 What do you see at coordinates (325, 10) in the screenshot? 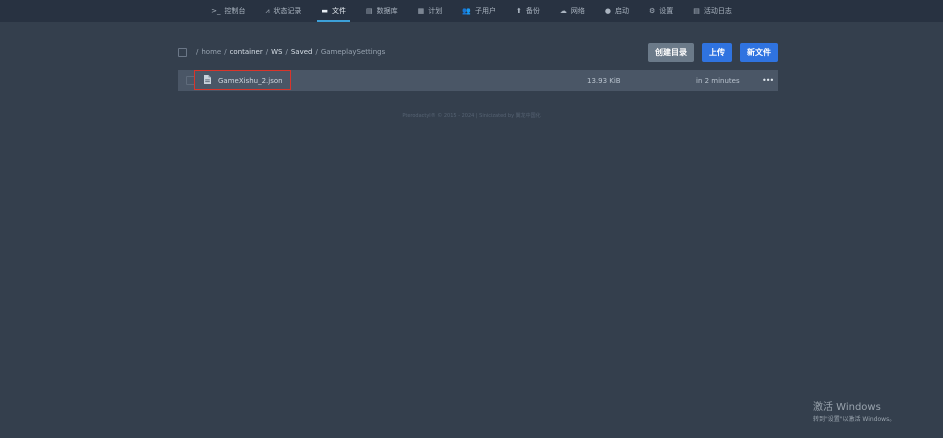
I see `folder-icon: ▬` at bounding box center [325, 10].